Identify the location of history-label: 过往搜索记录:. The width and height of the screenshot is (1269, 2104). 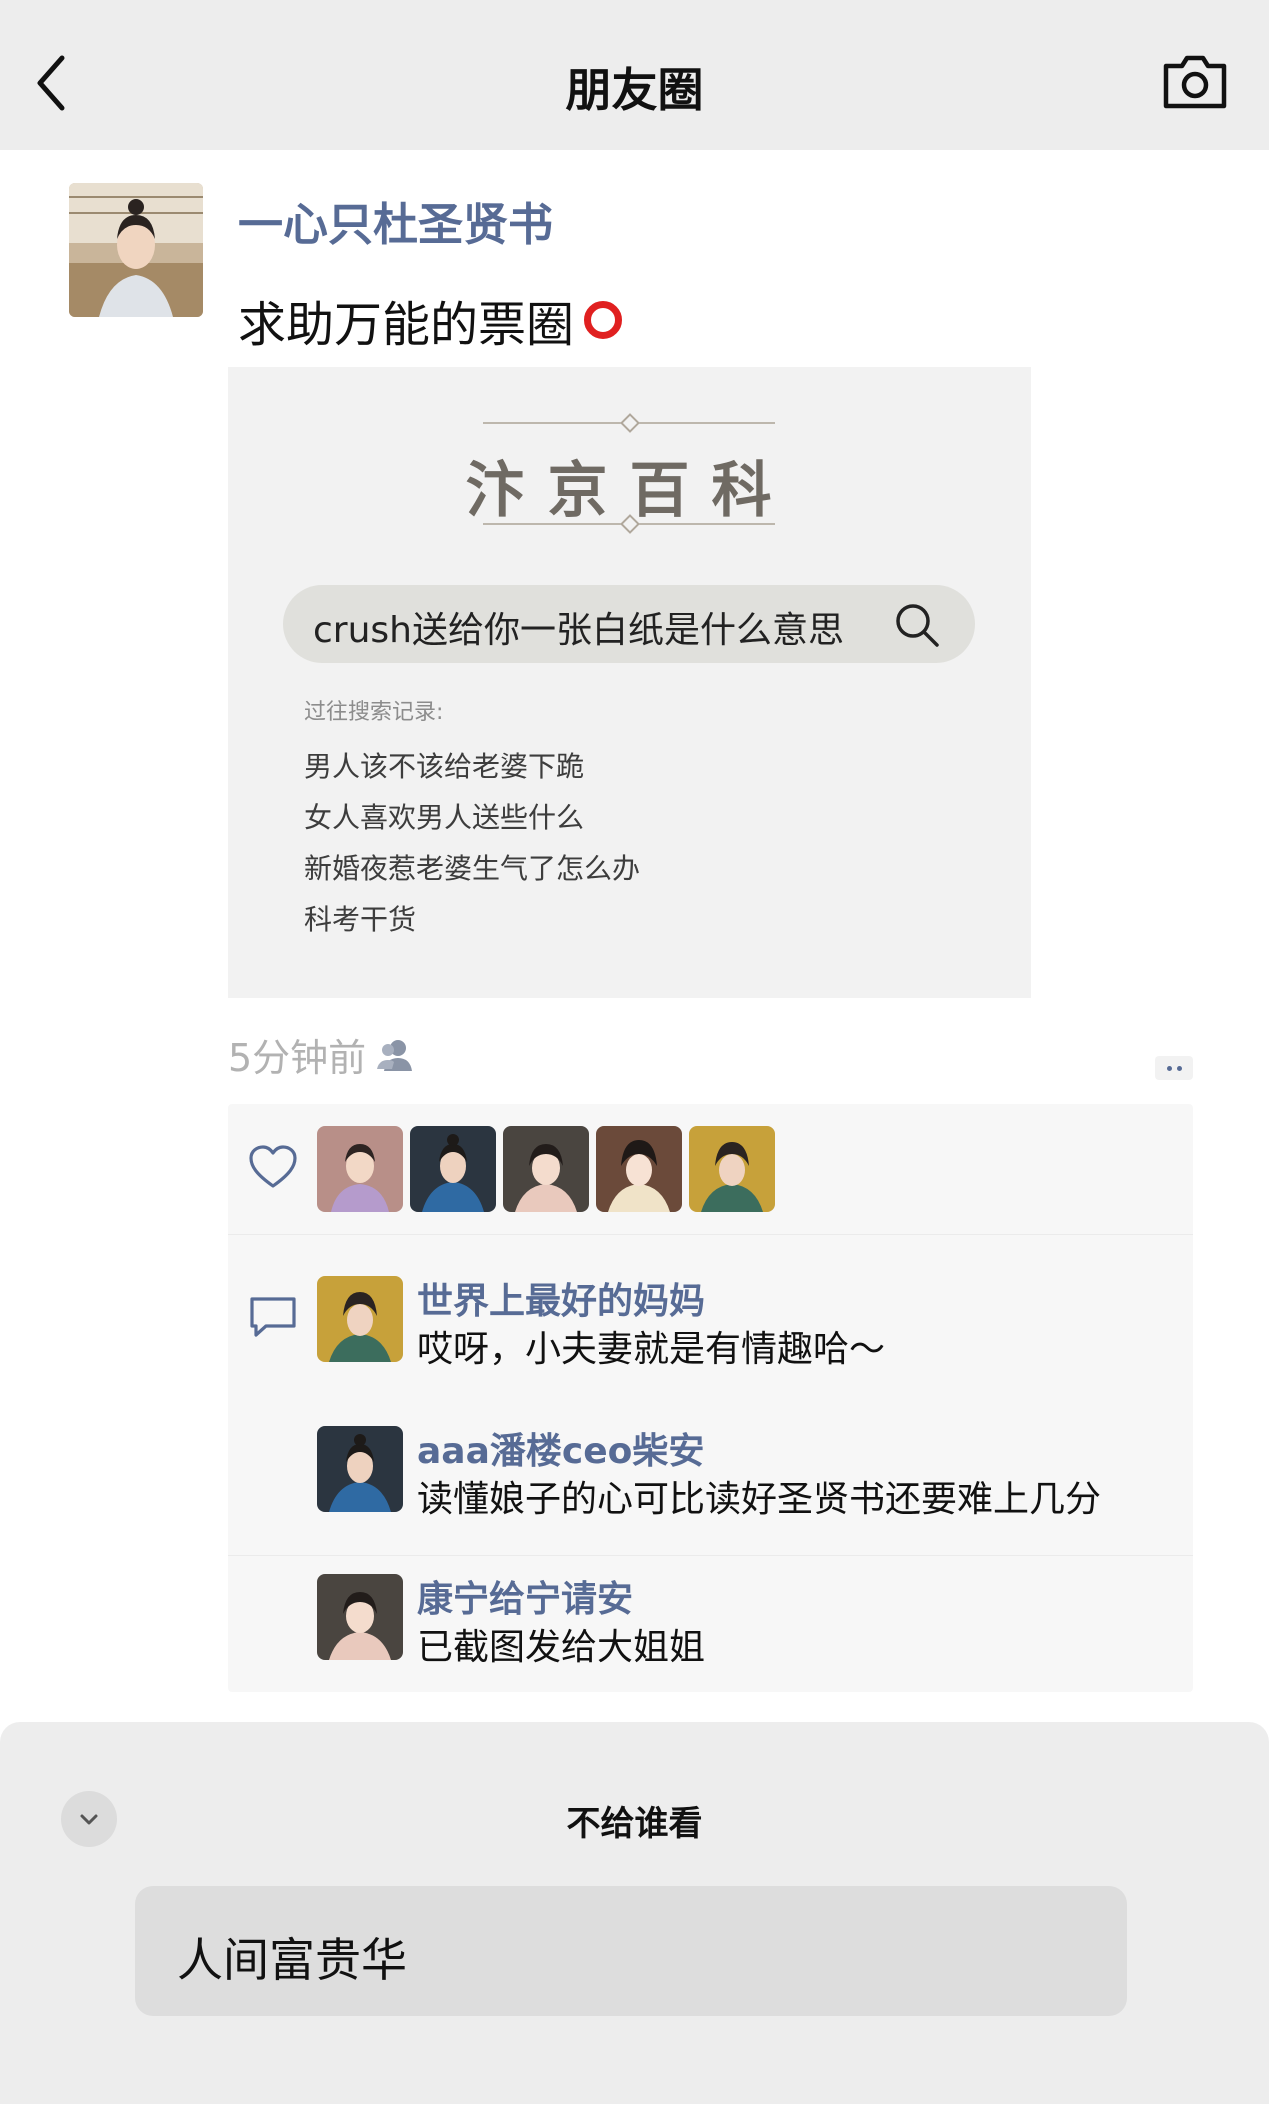
(374, 712).